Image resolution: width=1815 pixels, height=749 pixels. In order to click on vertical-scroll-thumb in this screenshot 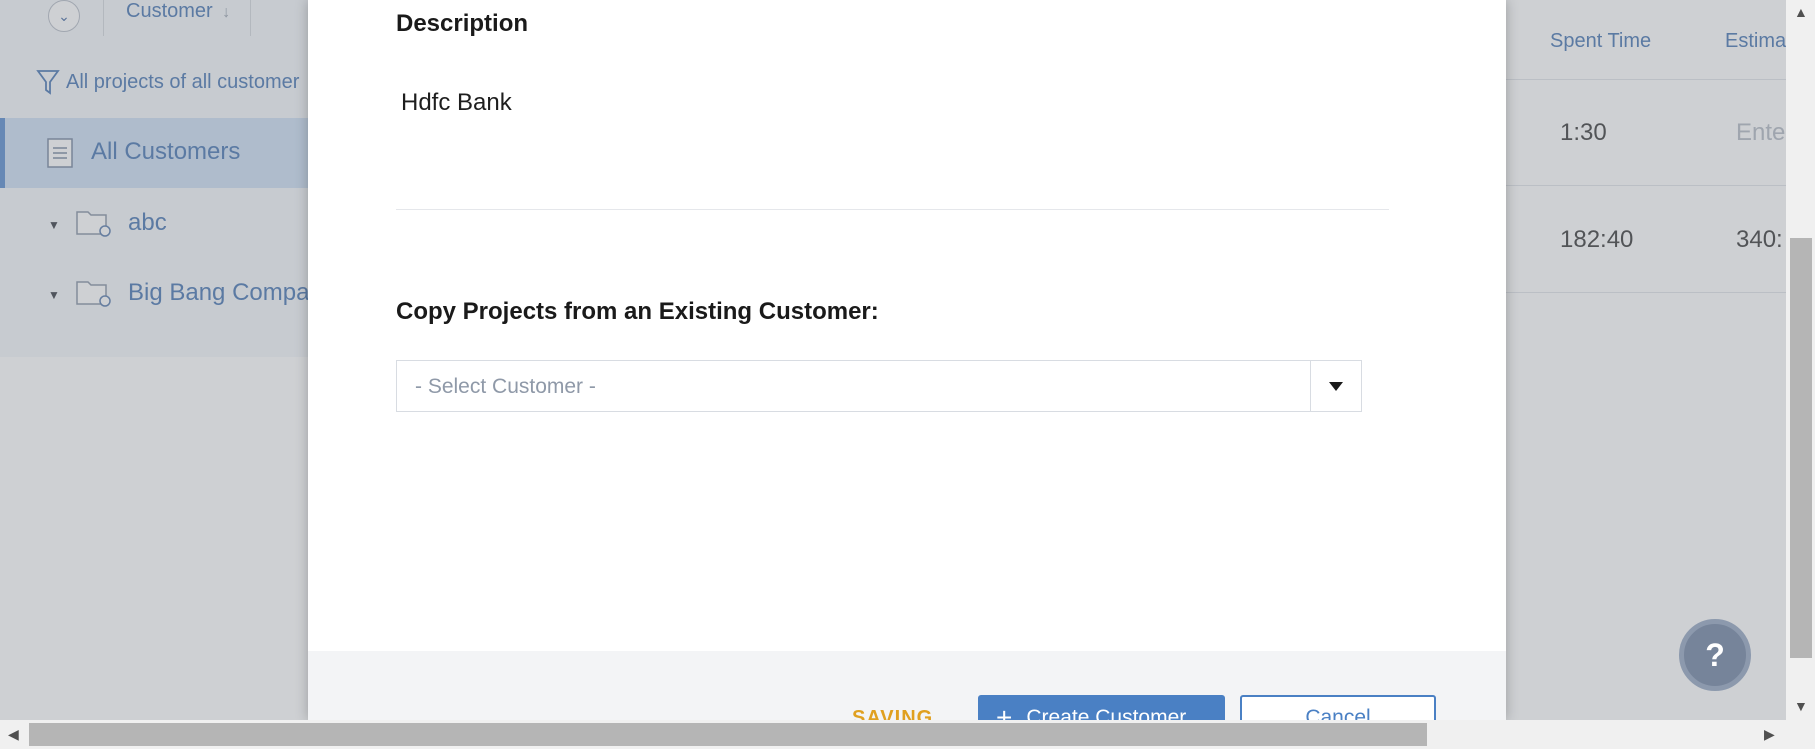, I will do `click(1801, 448)`.